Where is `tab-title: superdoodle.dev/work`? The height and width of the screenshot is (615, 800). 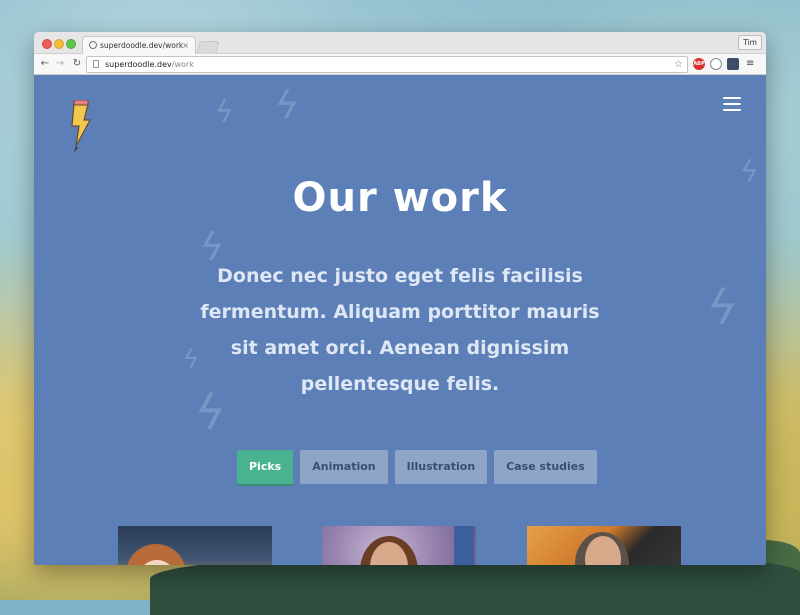 tab-title: superdoodle.dev/work is located at coordinates (142, 45).